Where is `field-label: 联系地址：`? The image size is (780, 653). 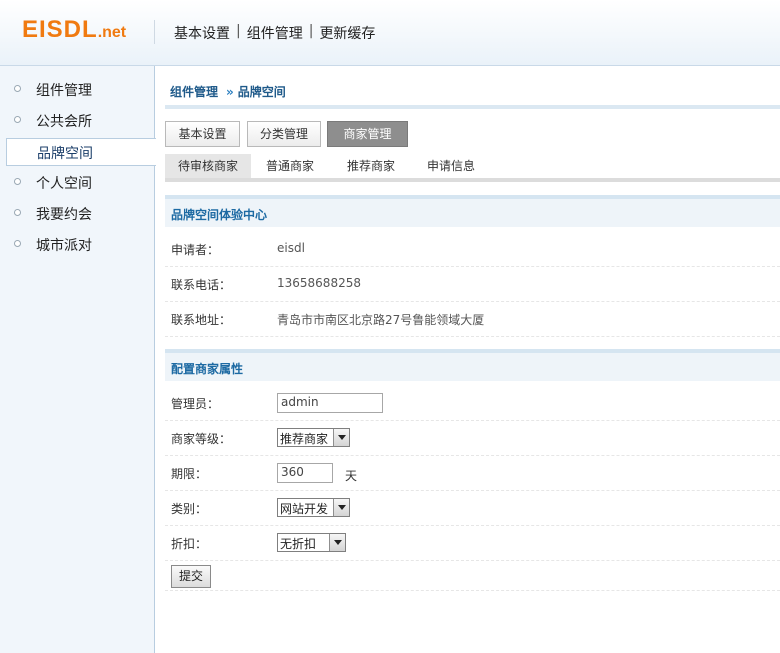
field-label: 联系地址： is located at coordinates (201, 320).